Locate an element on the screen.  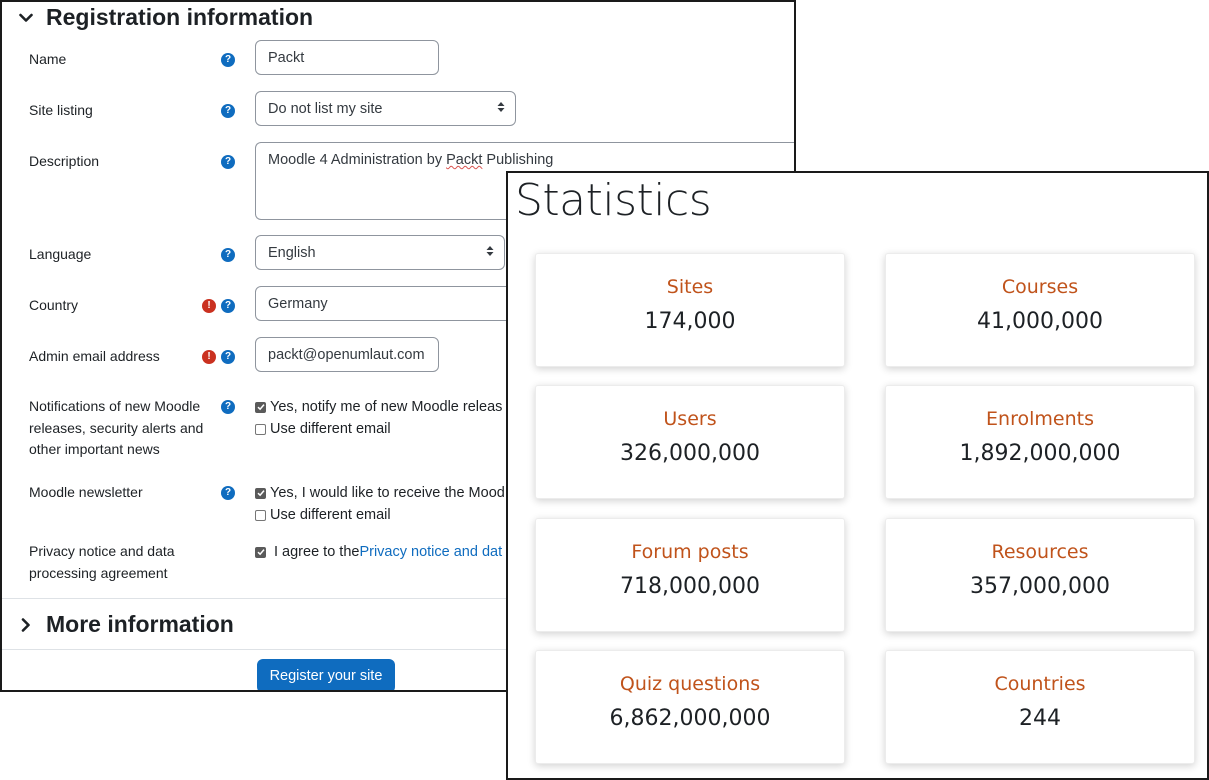
newsletter-label: Moodle newsletter is located at coordinates (86, 492).